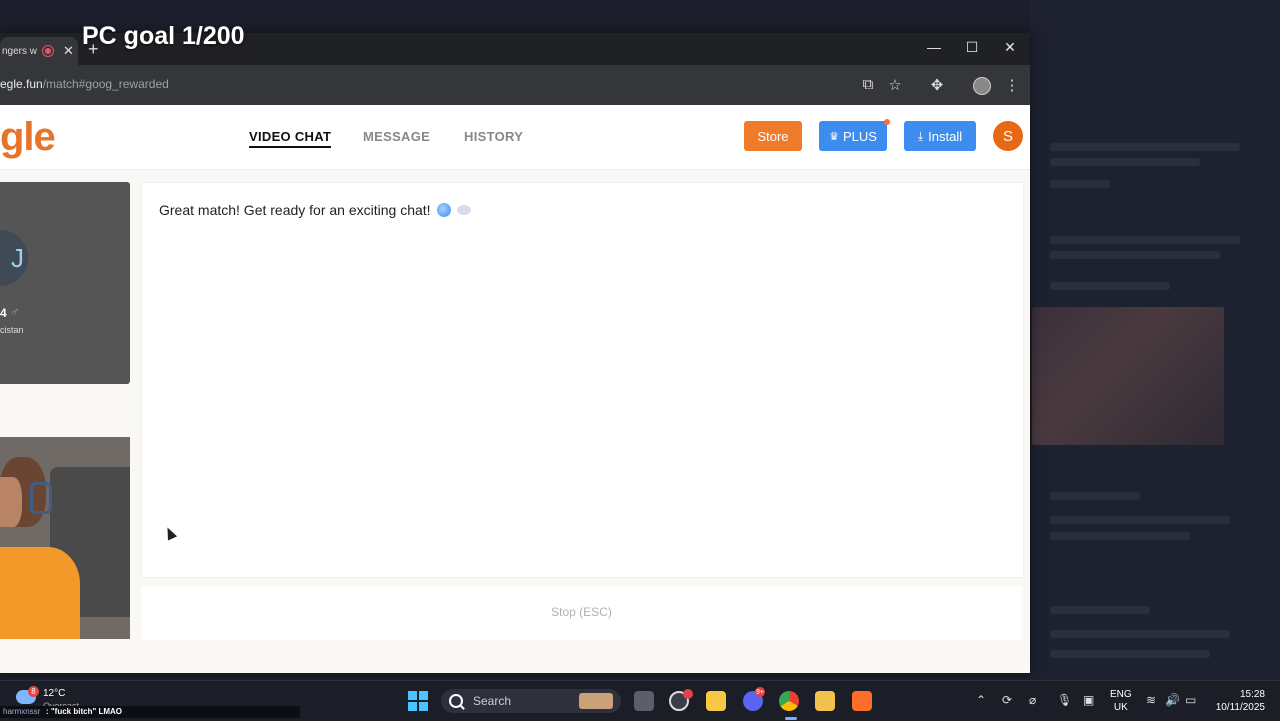 This screenshot has height=721, width=1280. I want to click on system-clock: 15:28 10/11/2025, so click(1235, 701).